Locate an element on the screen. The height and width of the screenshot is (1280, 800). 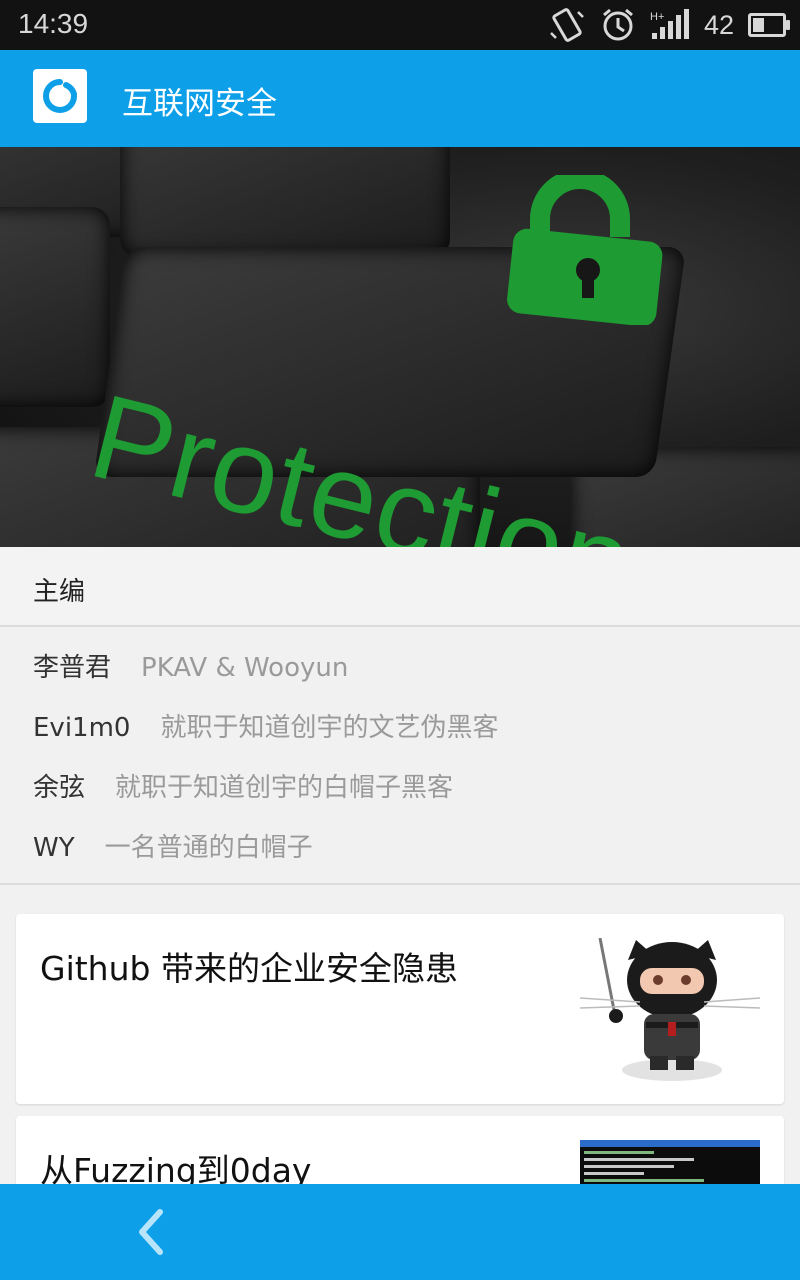
editor-name: 李普君 is located at coordinates (72, 668).